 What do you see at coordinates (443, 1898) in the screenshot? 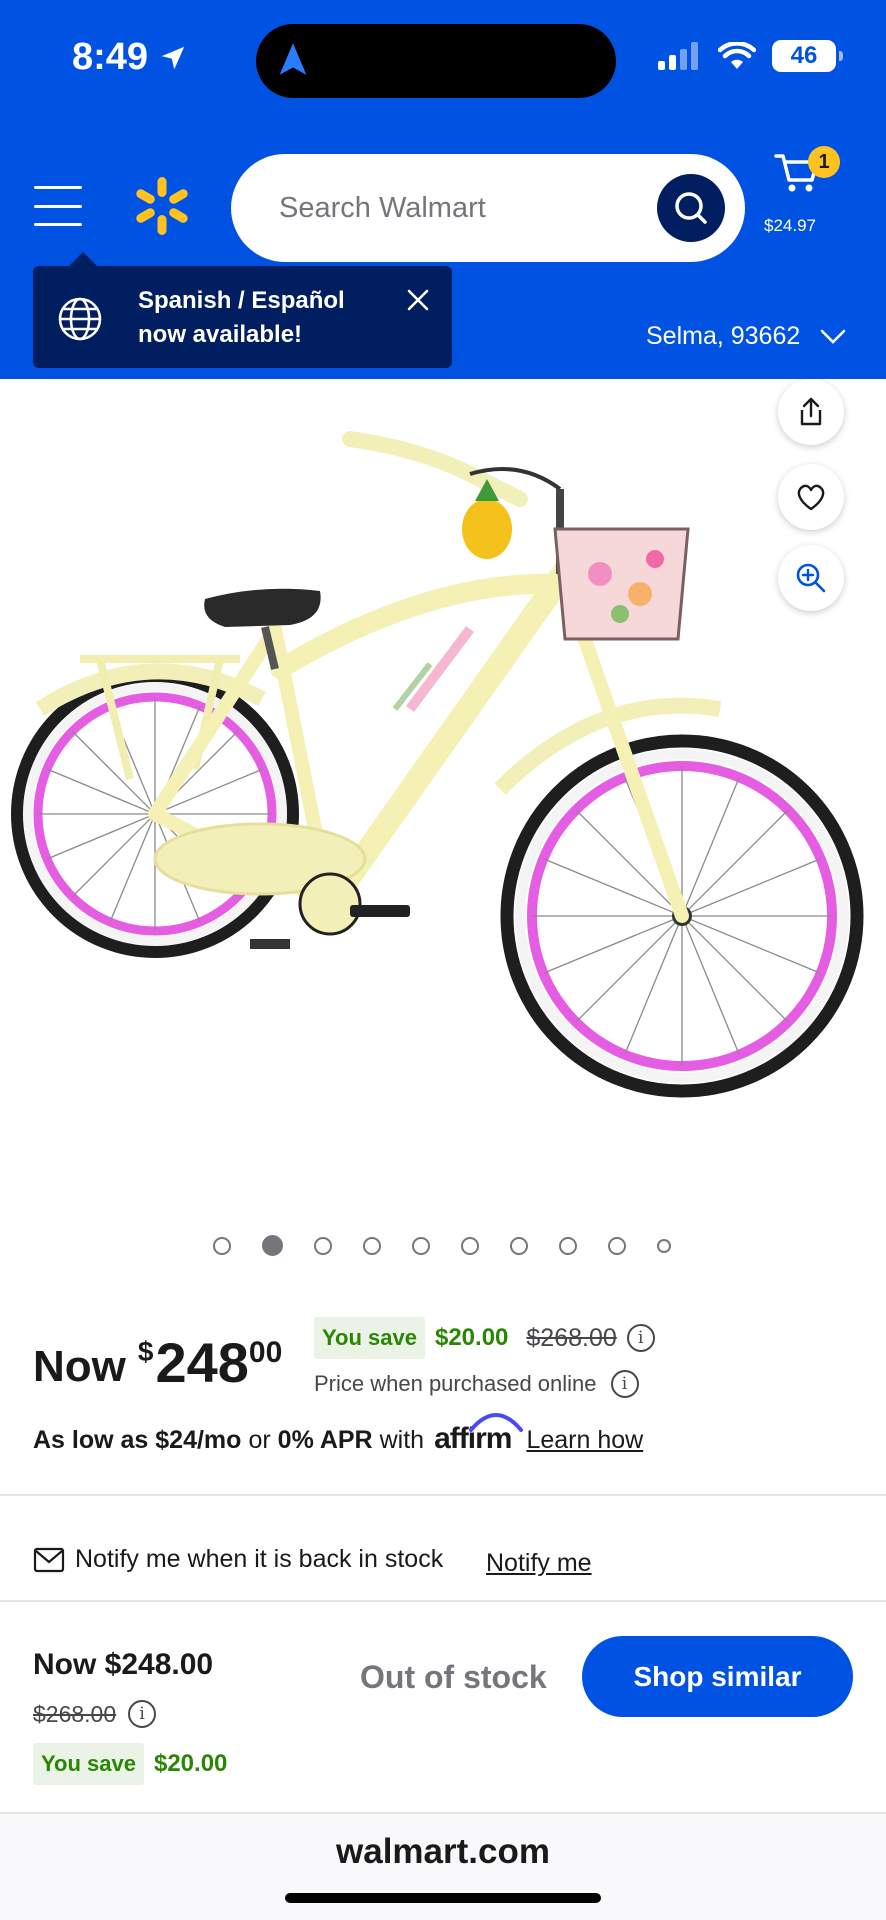
I see `home-indicator` at bounding box center [443, 1898].